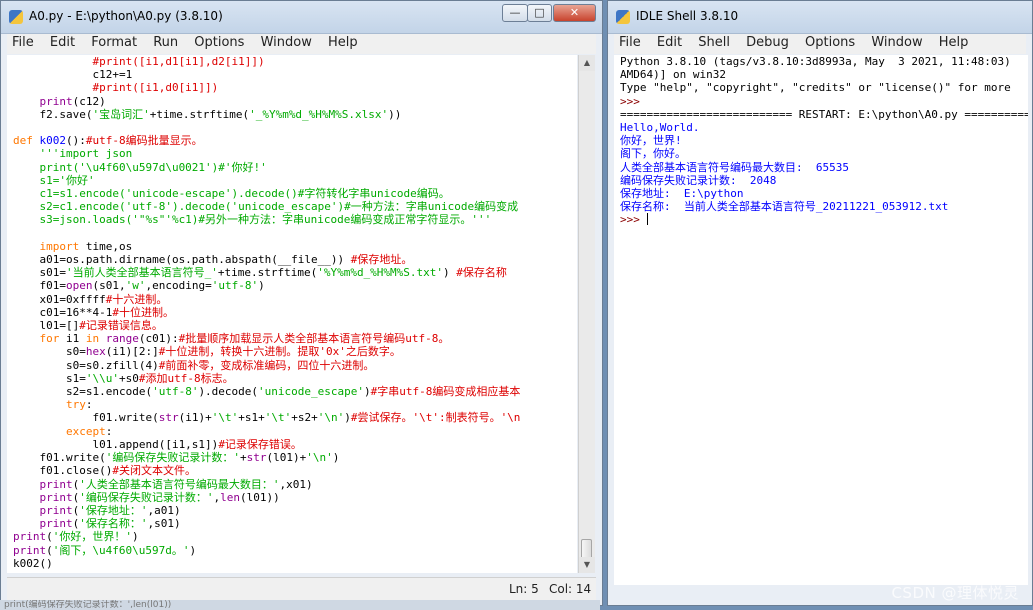  I want to click on scroll-up-arrow-icon: ▲, so click(587, 63).